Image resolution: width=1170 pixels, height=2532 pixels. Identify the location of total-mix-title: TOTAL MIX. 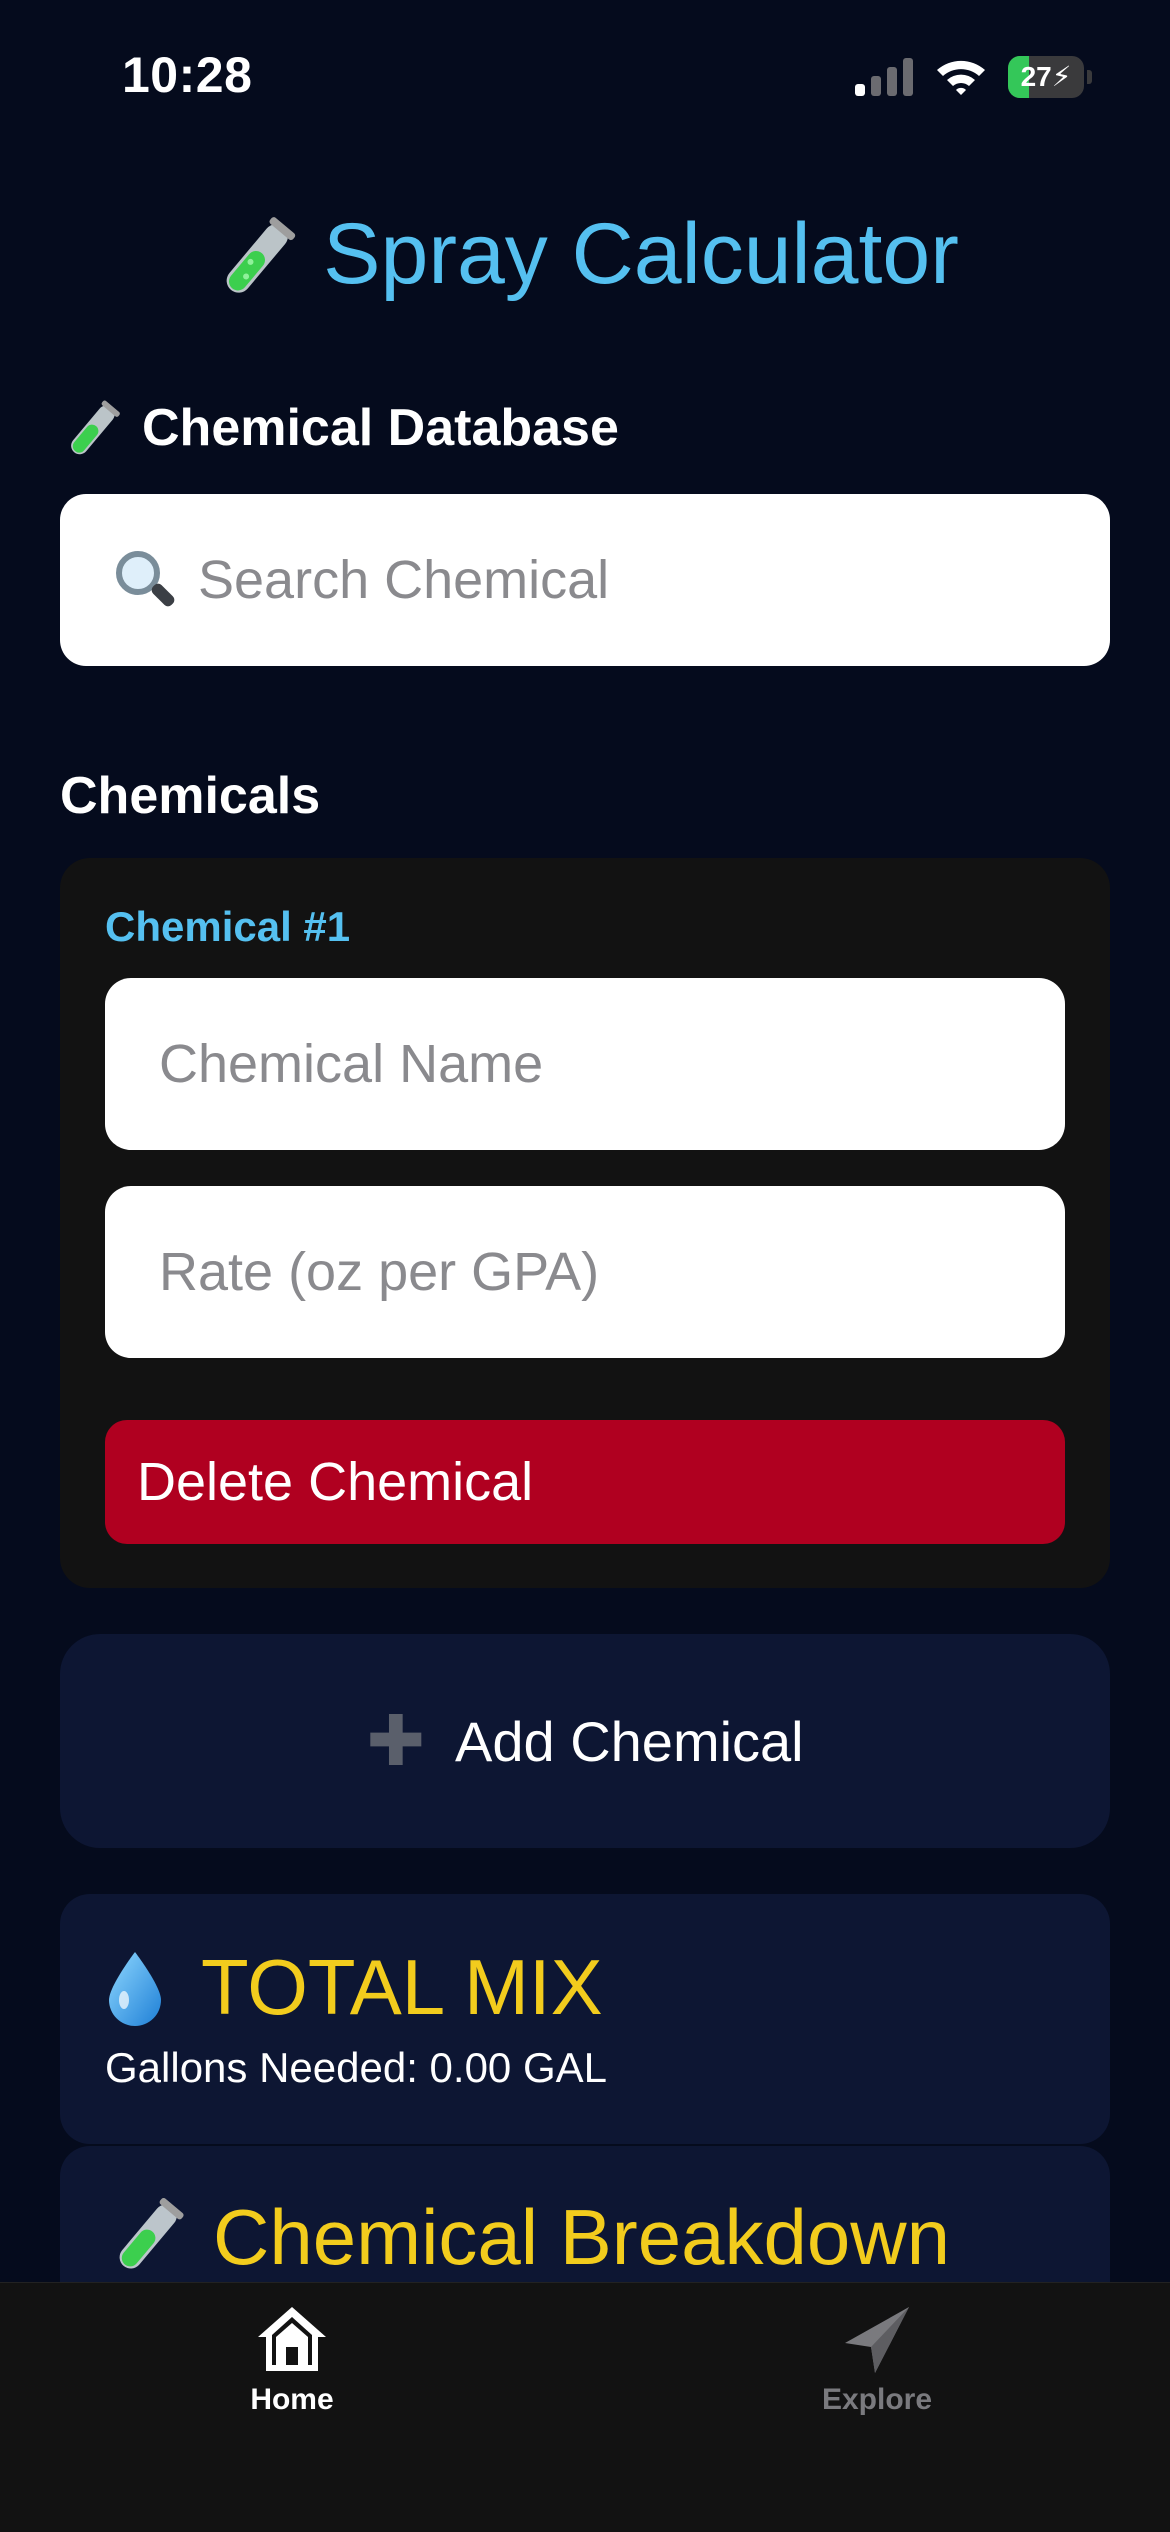
(354, 1987).